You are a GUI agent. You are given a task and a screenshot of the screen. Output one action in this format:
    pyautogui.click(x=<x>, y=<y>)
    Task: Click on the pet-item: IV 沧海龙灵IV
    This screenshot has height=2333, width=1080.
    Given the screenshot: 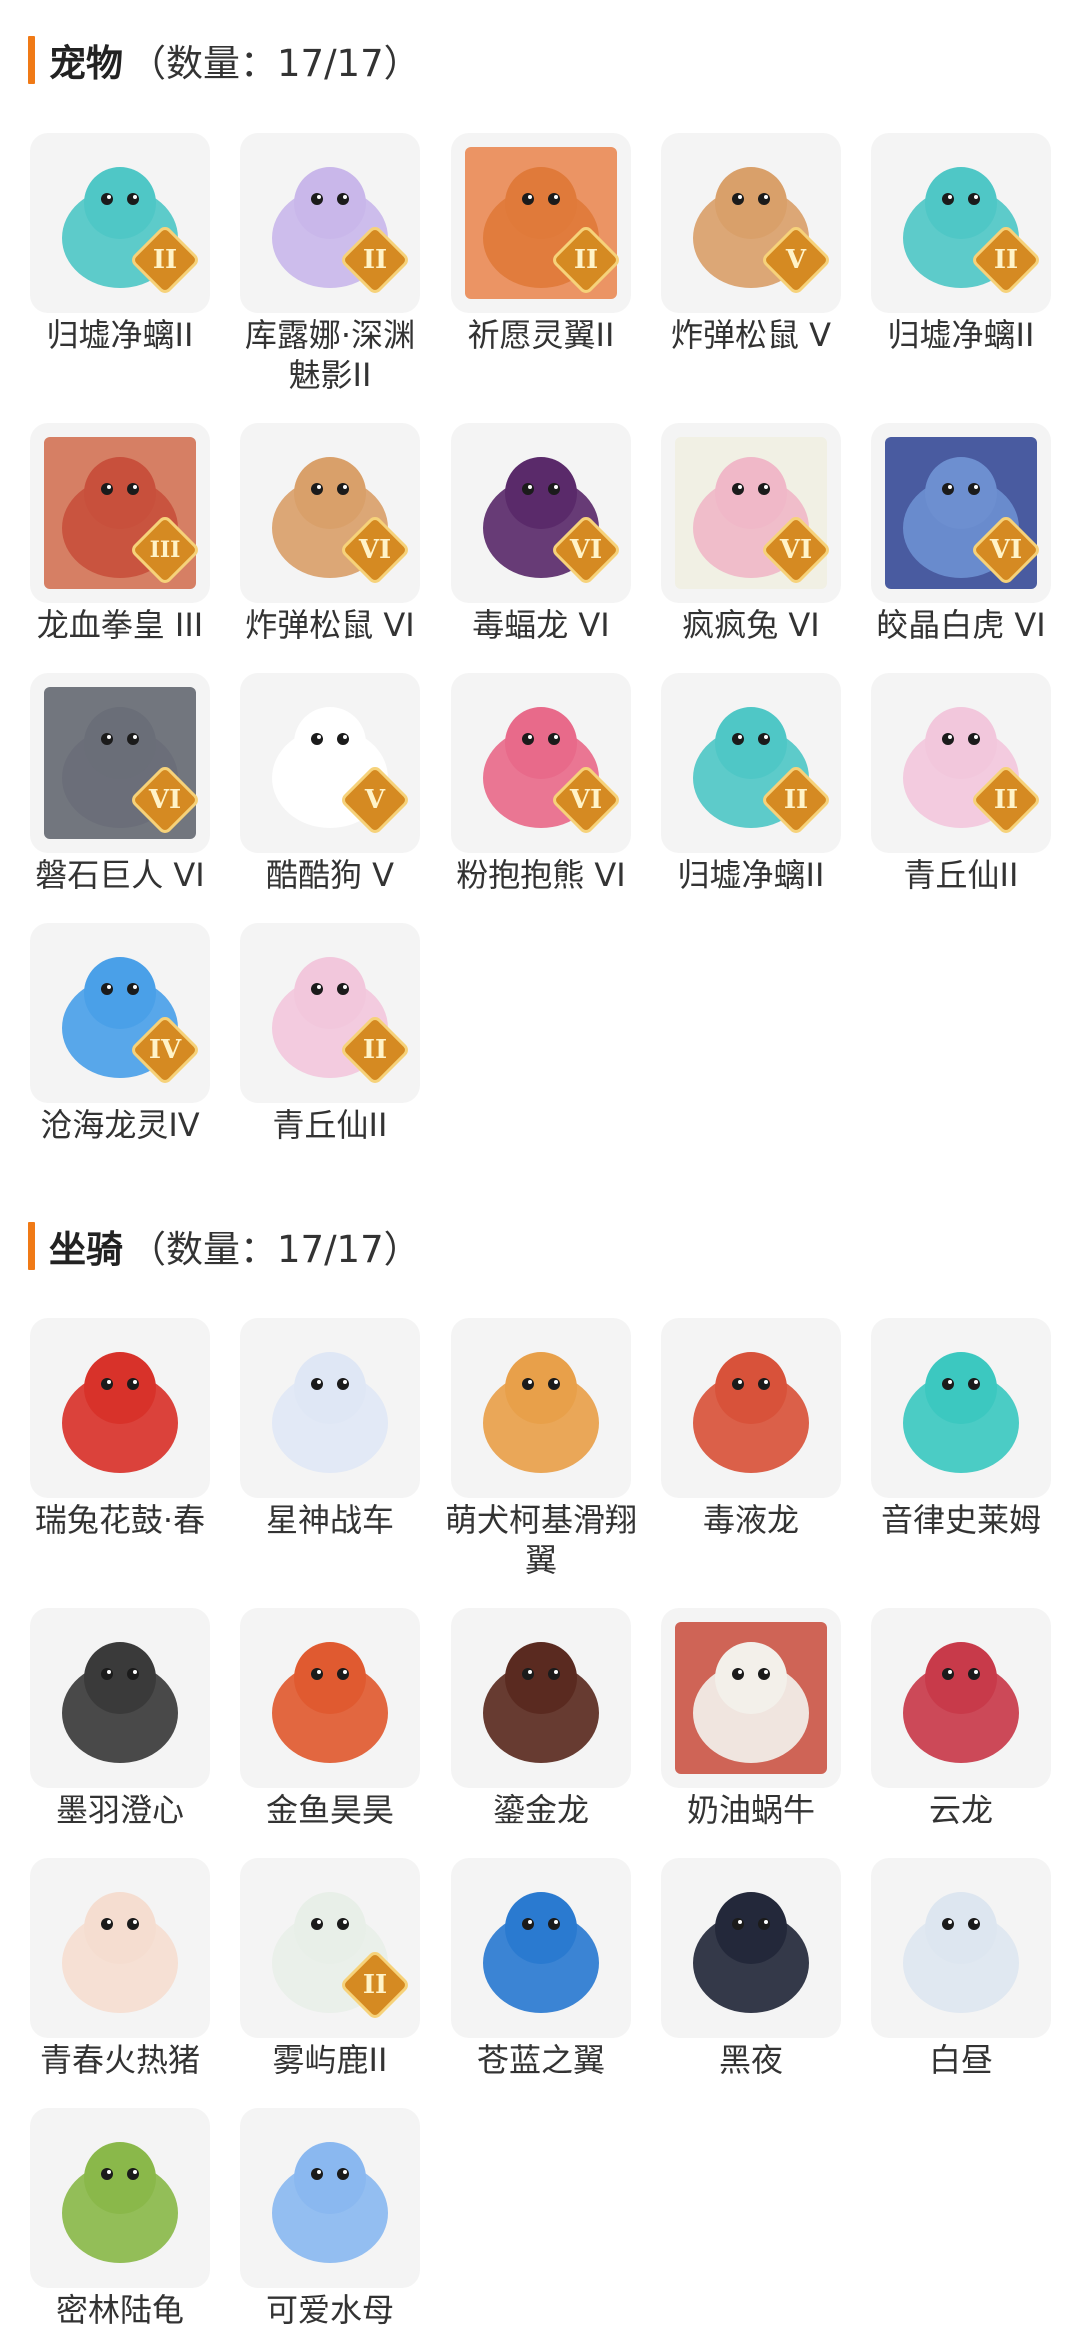 What is the action you would take?
    pyautogui.click(x=120, y=1034)
    